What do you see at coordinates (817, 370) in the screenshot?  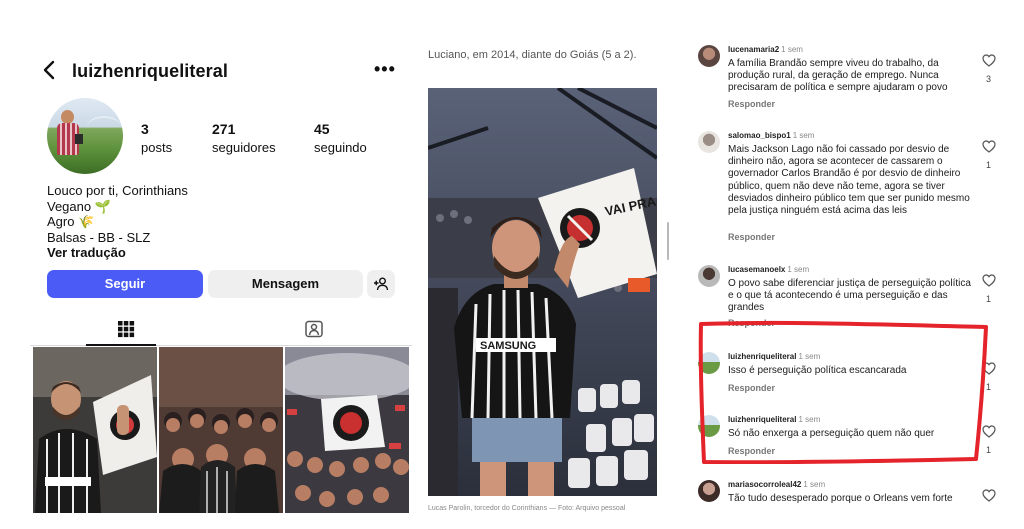 I see `comment-text: Isso é perseguição política escancarada` at bounding box center [817, 370].